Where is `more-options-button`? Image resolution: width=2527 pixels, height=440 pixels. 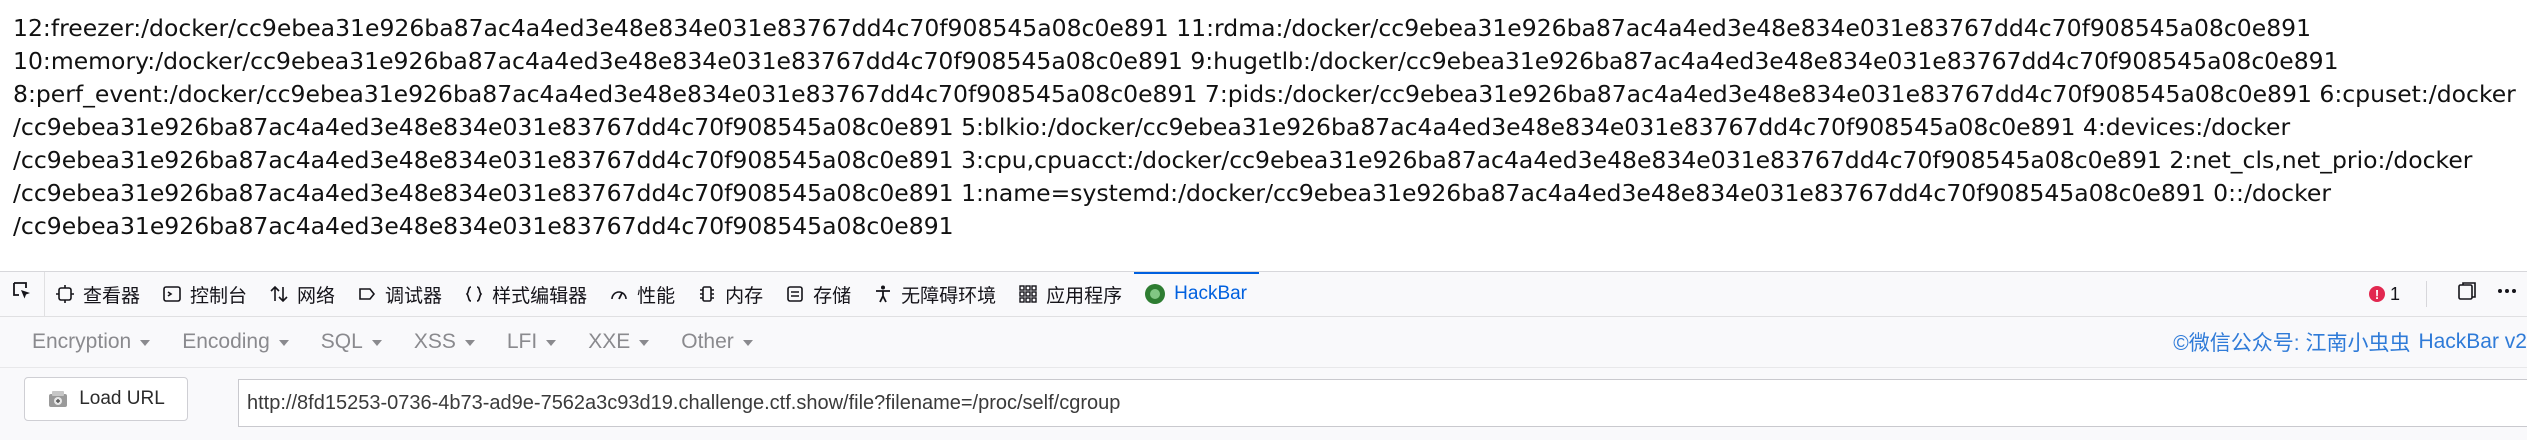
more-options-button is located at coordinates (2507, 294).